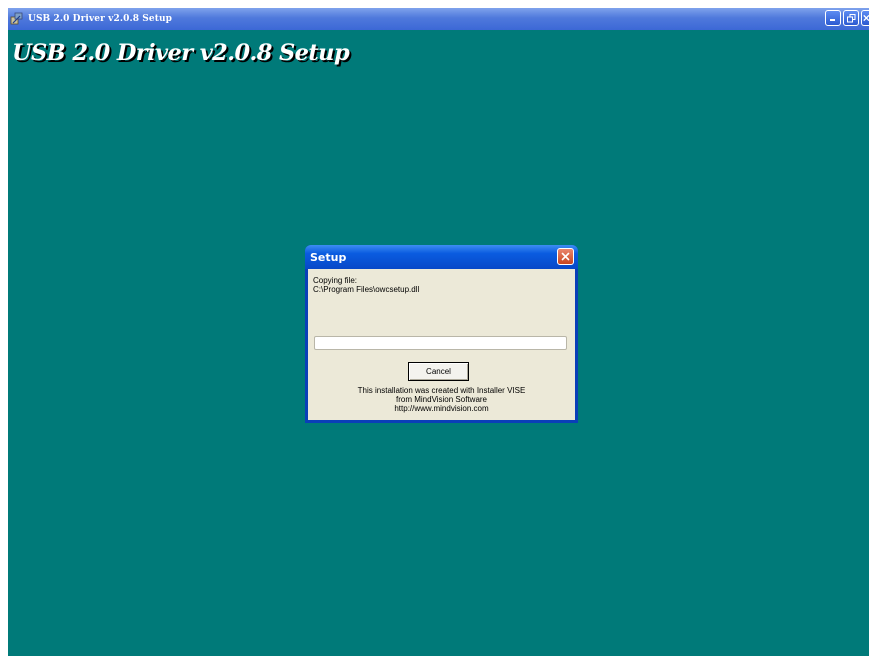 Image resolution: width=869 pixels, height=656 pixels. Describe the element at coordinates (565, 256) in the screenshot. I see `dialog-close-icon` at that location.